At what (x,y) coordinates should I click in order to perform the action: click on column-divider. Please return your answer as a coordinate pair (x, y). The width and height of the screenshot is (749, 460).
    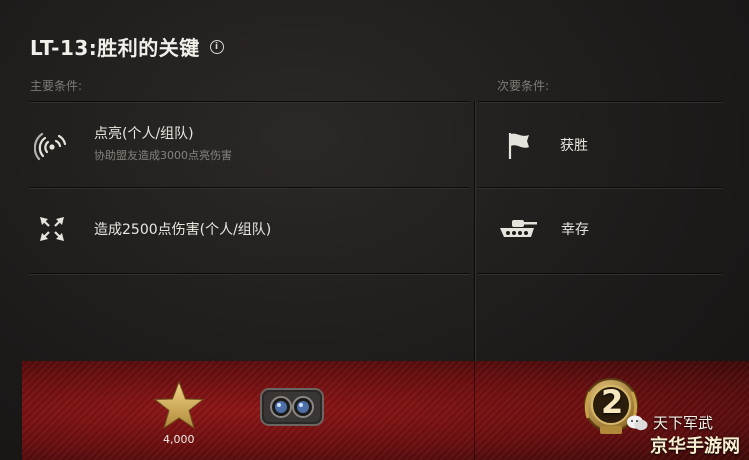
    Looking at the image, I should click on (474, 231).